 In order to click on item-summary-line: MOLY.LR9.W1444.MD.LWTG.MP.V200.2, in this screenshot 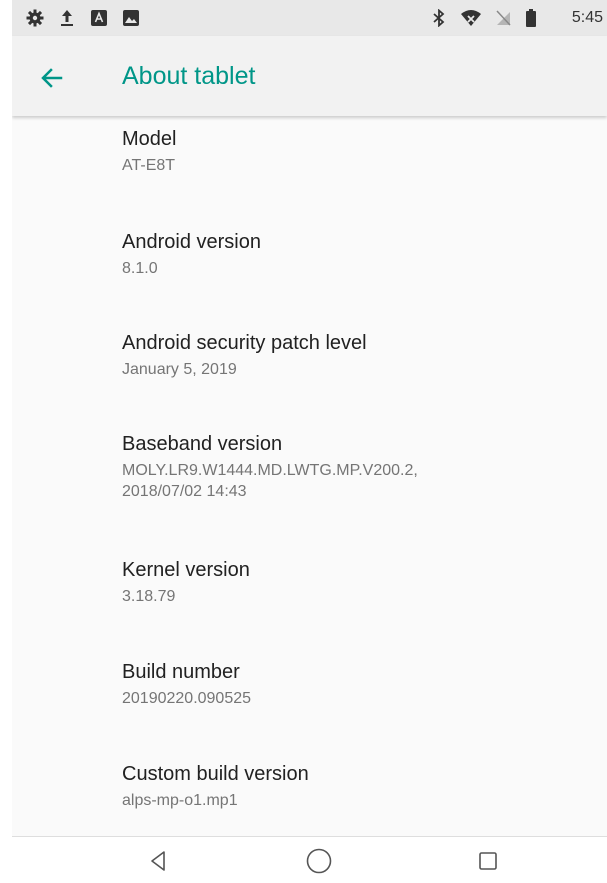, I will do `click(270, 470)`.